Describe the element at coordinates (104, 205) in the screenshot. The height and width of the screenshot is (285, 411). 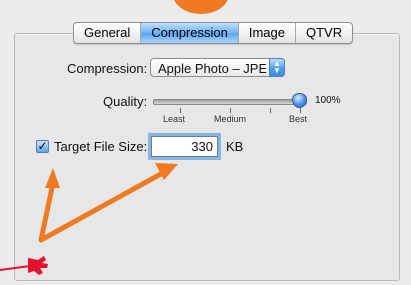
I see `orange-arrow-annotation` at that location.